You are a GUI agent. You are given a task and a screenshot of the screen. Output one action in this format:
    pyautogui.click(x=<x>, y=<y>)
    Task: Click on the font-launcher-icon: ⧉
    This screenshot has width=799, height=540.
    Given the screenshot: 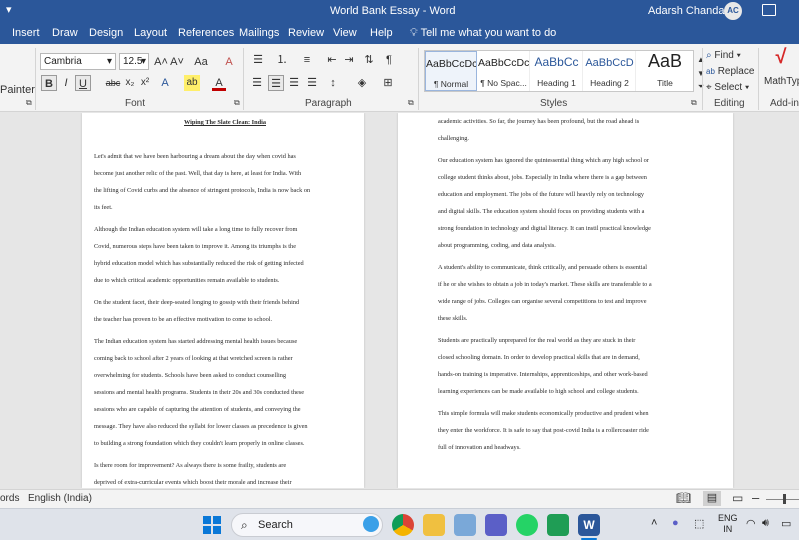 What is the action you would take?
    pyautogui.click(x=237, y=103)
    